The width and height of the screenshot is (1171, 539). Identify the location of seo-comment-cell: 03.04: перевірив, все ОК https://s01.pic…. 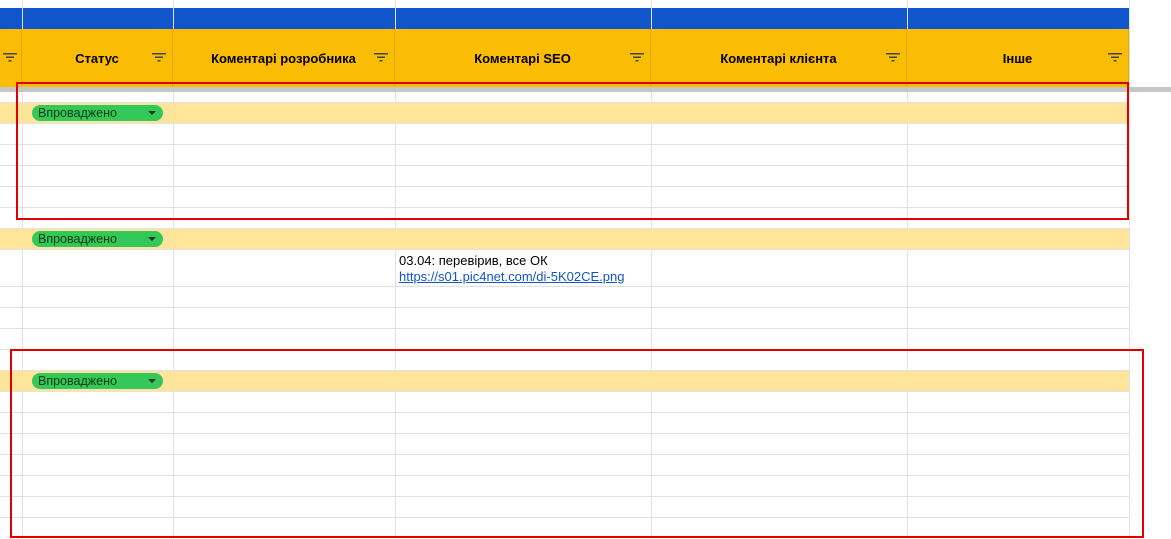
(524, 269).